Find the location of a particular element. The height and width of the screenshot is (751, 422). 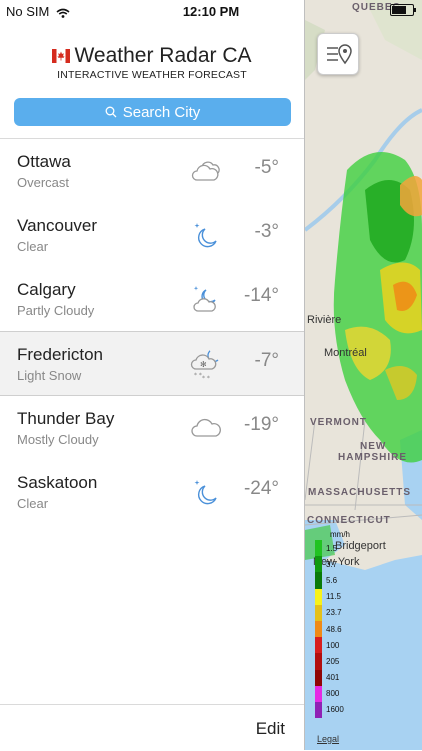

brand-title: Weather Radar CA is located at coordinates (163, 55).